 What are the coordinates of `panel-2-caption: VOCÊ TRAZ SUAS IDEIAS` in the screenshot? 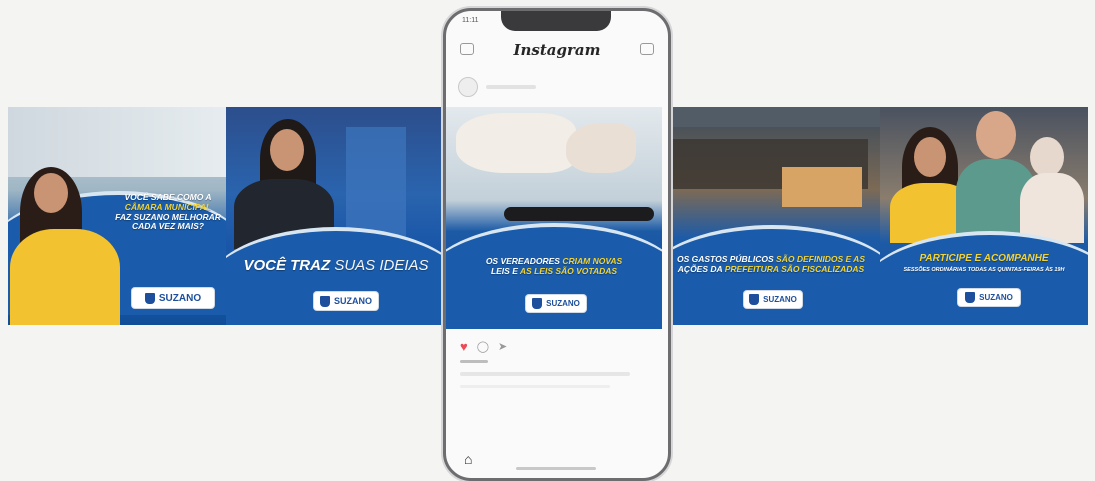 It's located at (336, 265).